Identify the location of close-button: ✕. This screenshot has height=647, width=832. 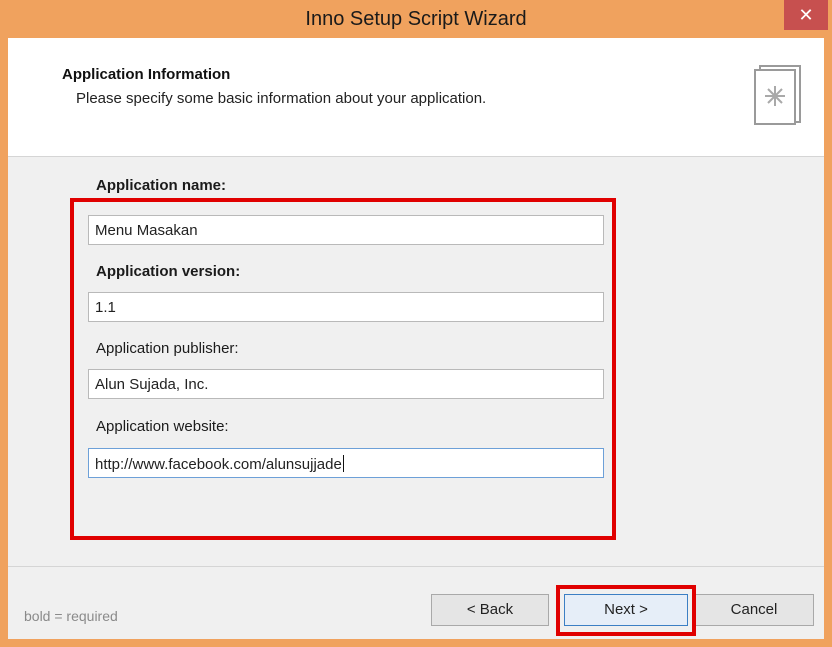
(806, 15).